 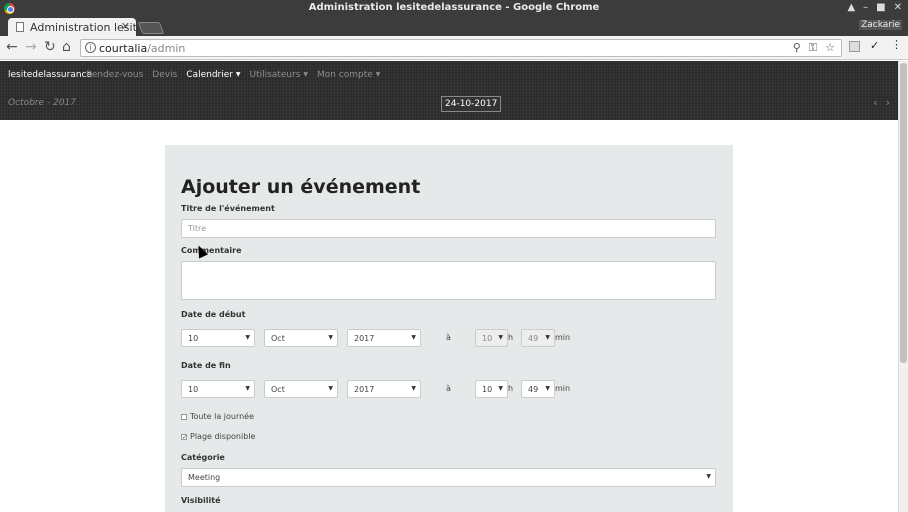 I want to click on end-month-select: Oct ▼, so click(x=301, y=389).